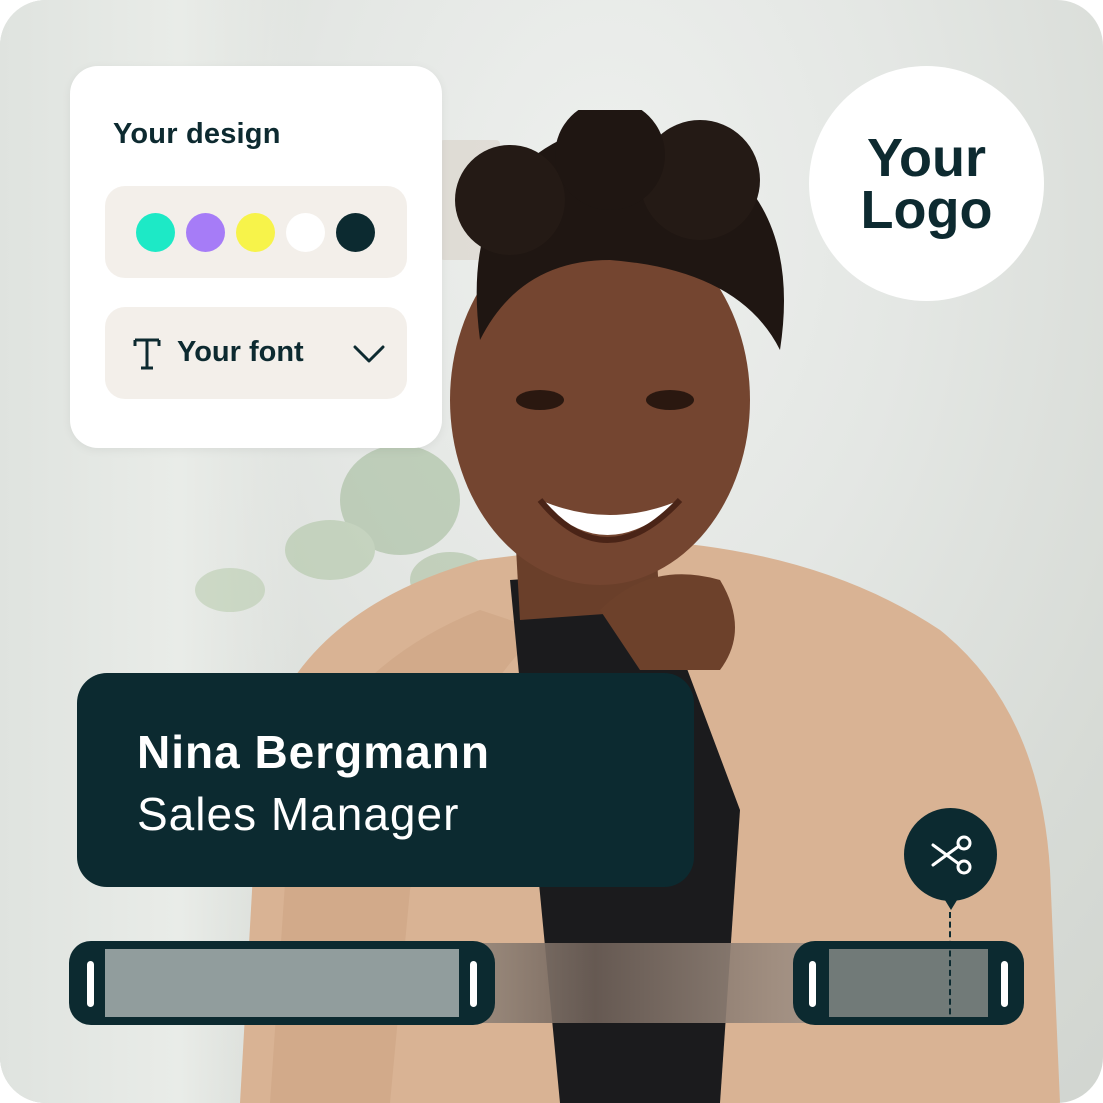 This screenshot has height=1103, width=1103. What do you see at coordinates (926, 209) in the screenshot?
I see `logo-text-line2: Logo` at bounding box center [926, 209].